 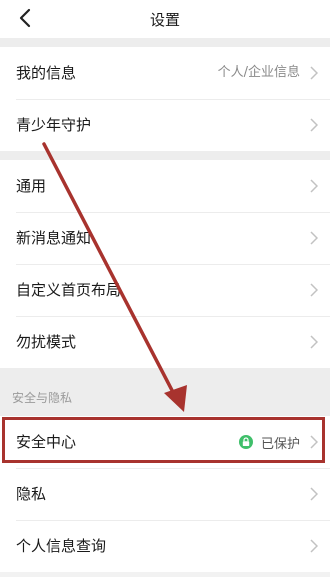 What do you see at coordinates (165, 290) in the screenshot?
I see `custom-home-layout-row: 自定义首页布局` at bounding box center [165, 290].